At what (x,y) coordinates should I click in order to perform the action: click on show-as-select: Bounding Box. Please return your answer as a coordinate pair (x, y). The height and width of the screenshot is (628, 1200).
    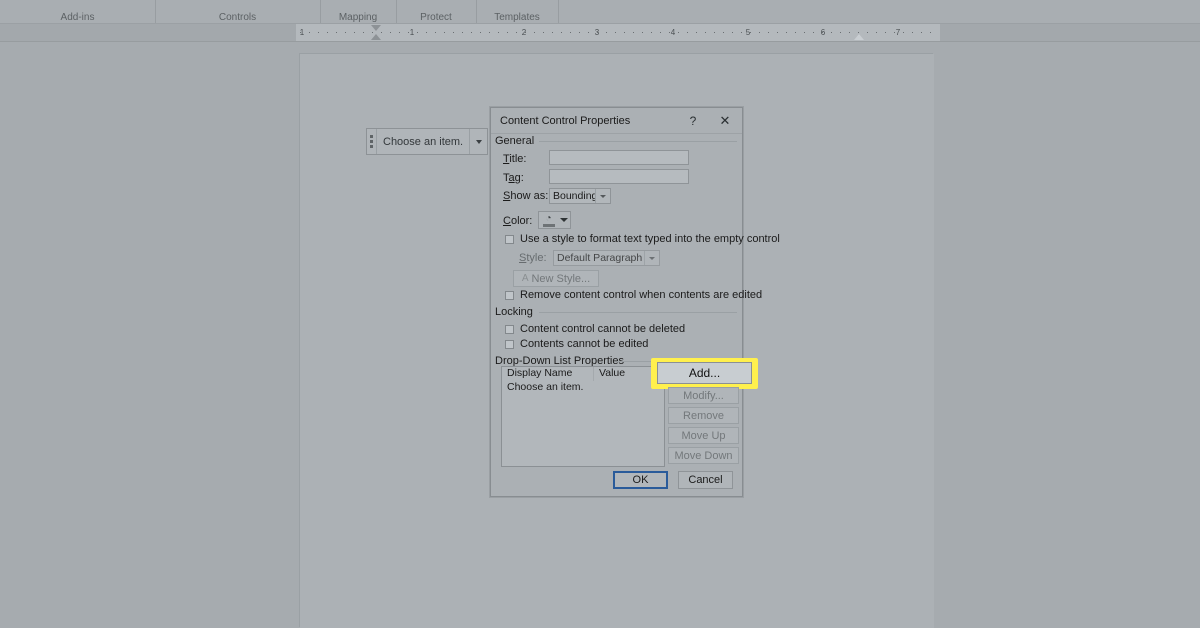
    Looking at the image, I should click on (580, 196).